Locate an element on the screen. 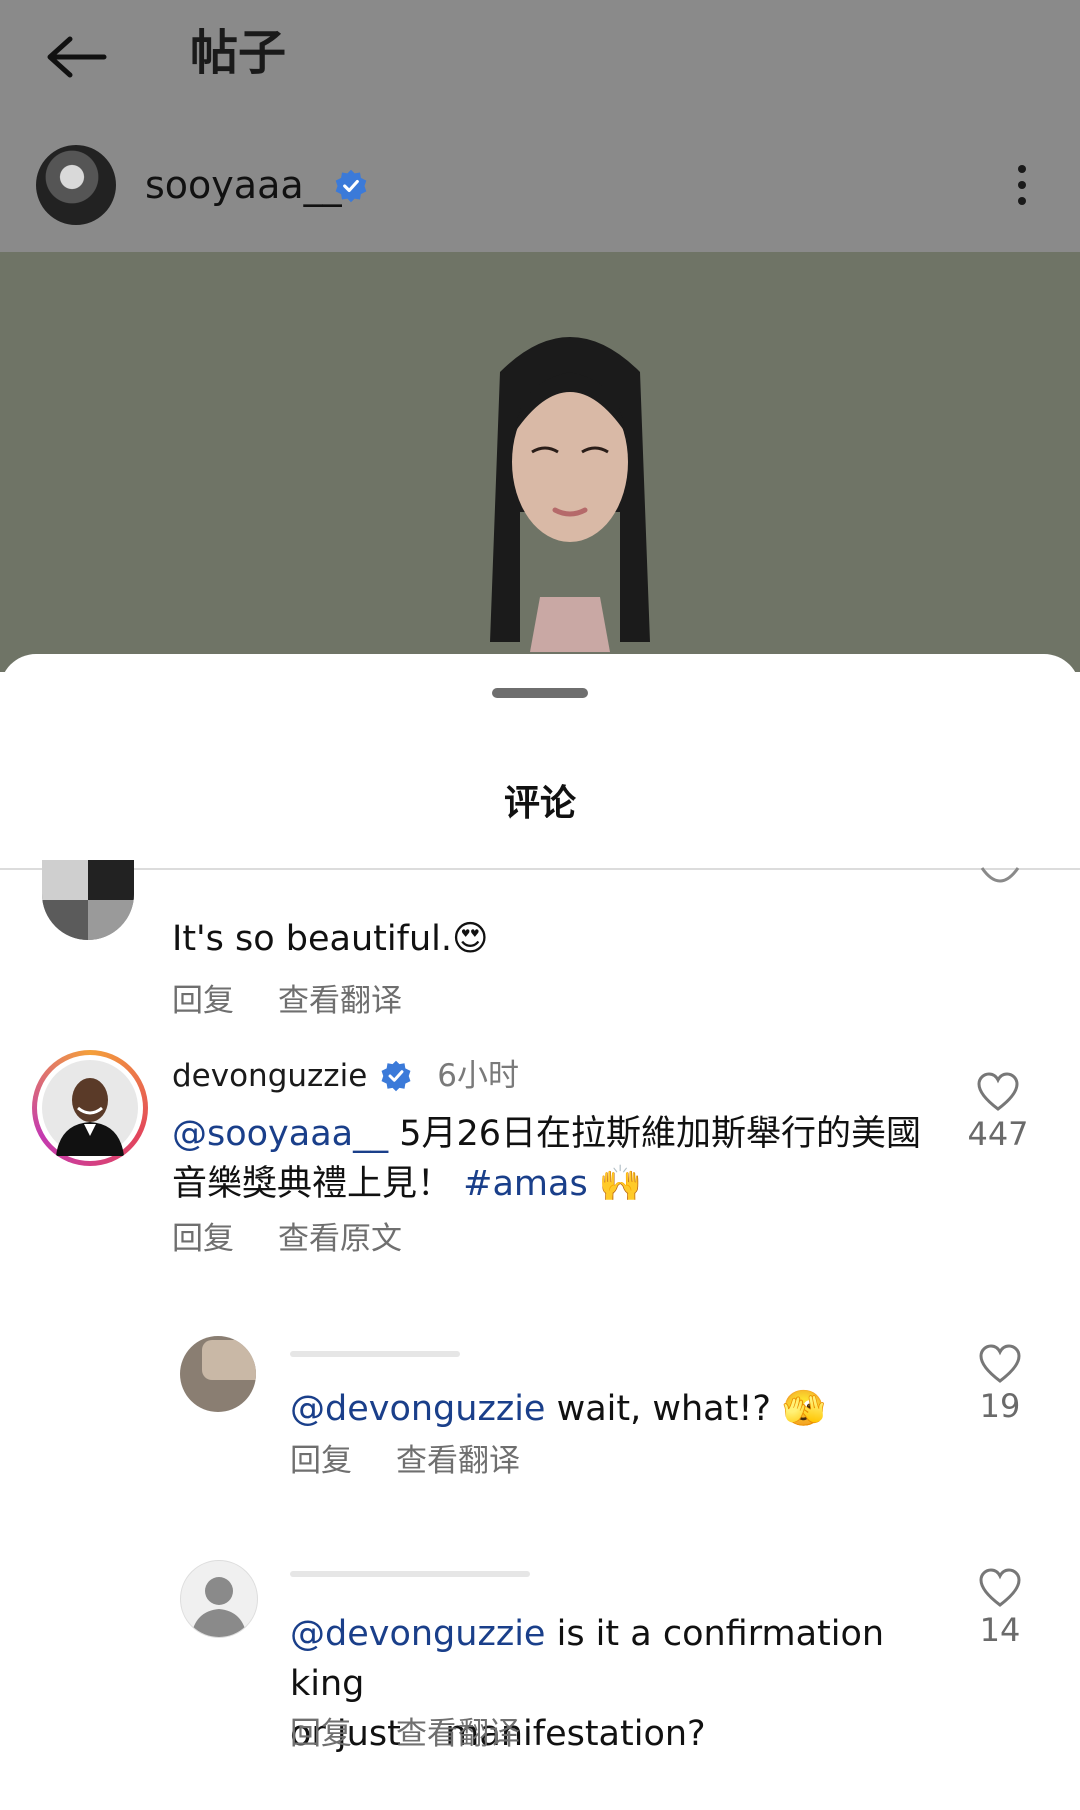  like-column: 19 is located at coordinates (1000, 1386).